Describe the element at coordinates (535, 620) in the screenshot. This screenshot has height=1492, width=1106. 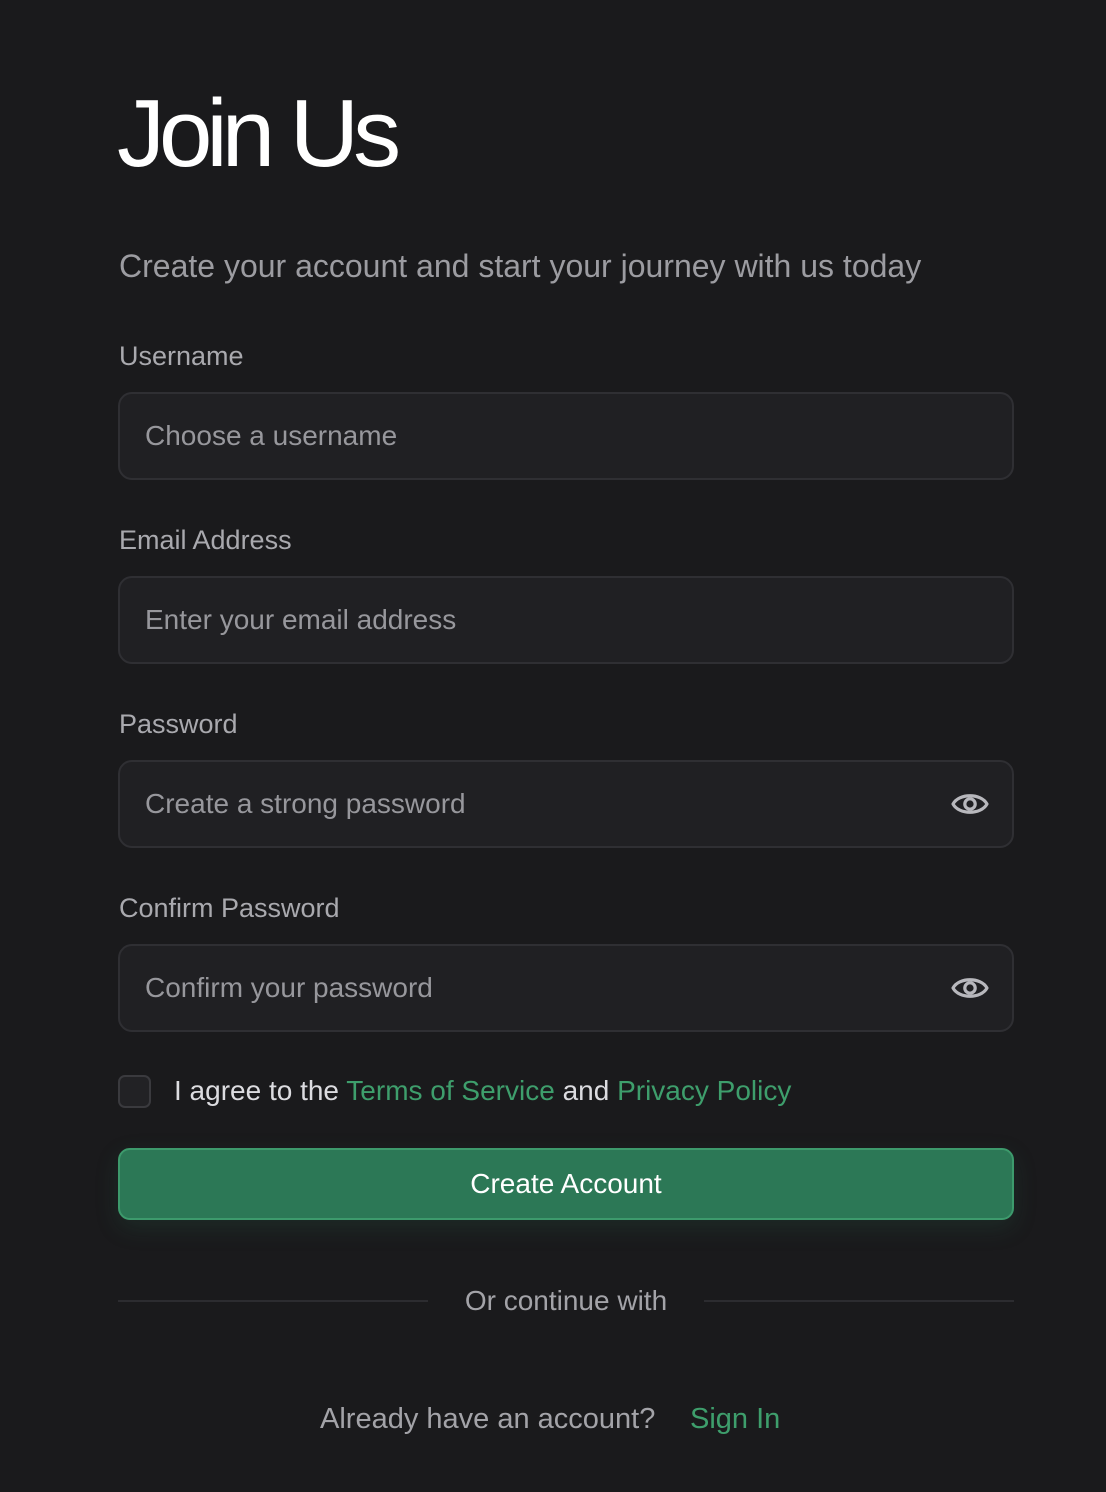
I see `email-input` at that location.